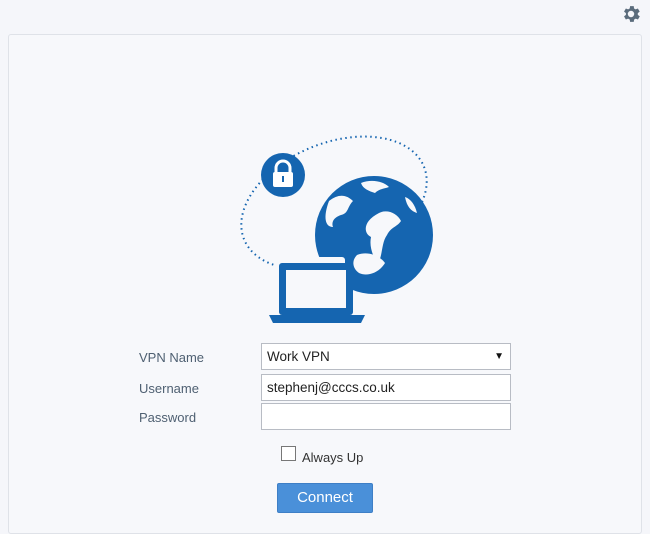  Describe the element at coordinates (317, 290) in the screenshot. I see `laptop-icon` at that location.